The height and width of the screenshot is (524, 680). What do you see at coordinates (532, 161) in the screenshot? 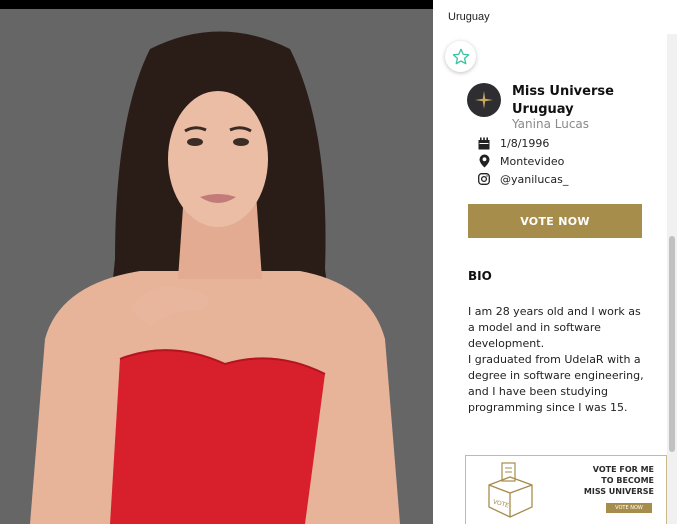
I see `city-value: Montevideo` at bounding box center [532, 161].